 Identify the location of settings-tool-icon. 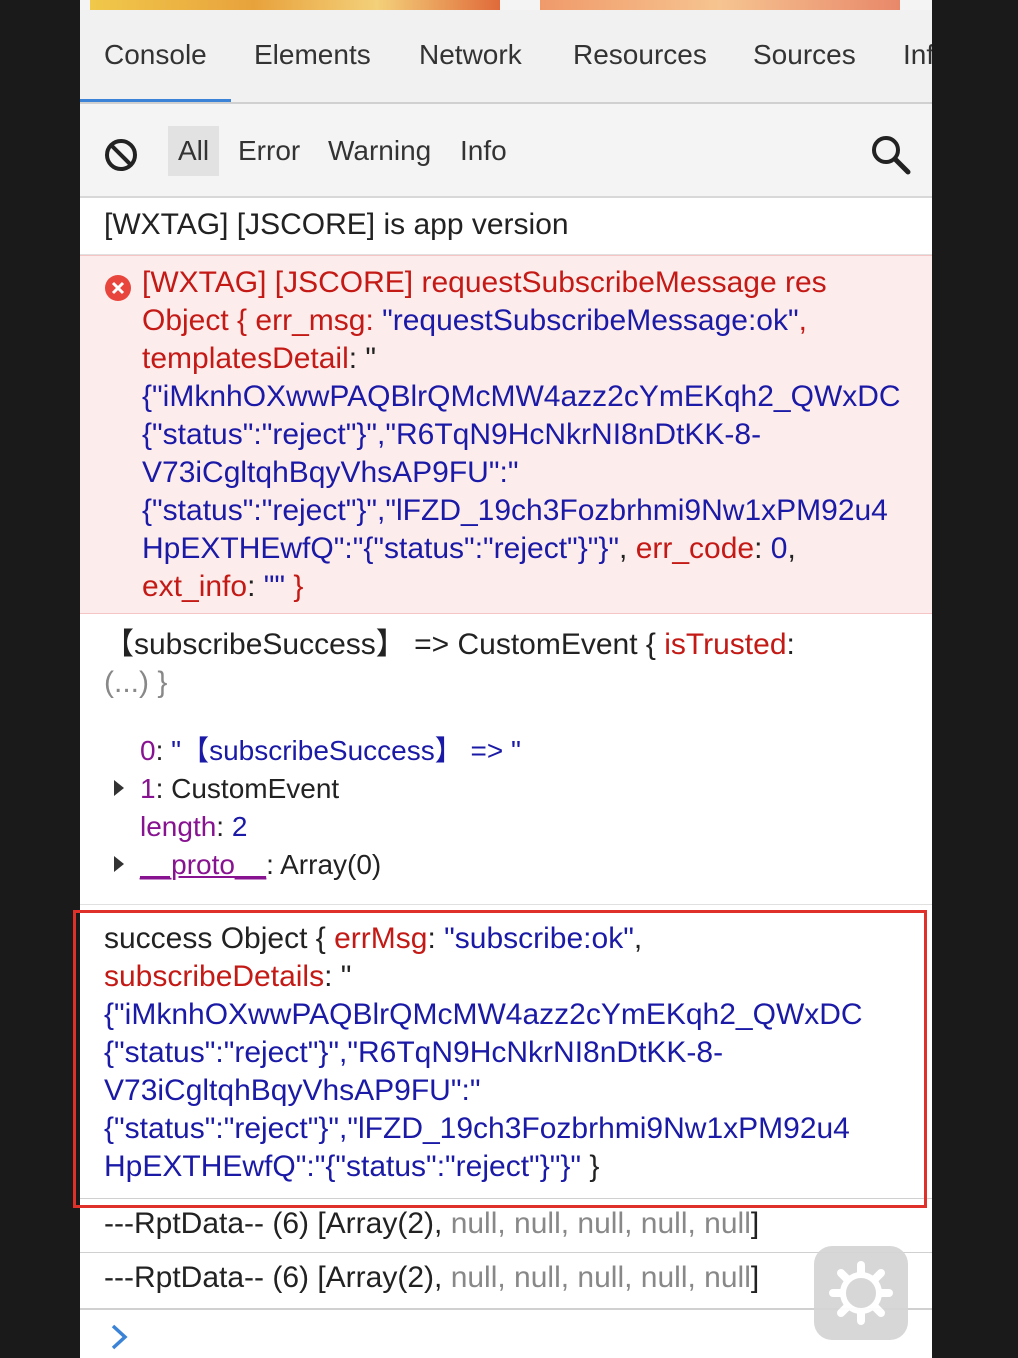
(861, 1293).